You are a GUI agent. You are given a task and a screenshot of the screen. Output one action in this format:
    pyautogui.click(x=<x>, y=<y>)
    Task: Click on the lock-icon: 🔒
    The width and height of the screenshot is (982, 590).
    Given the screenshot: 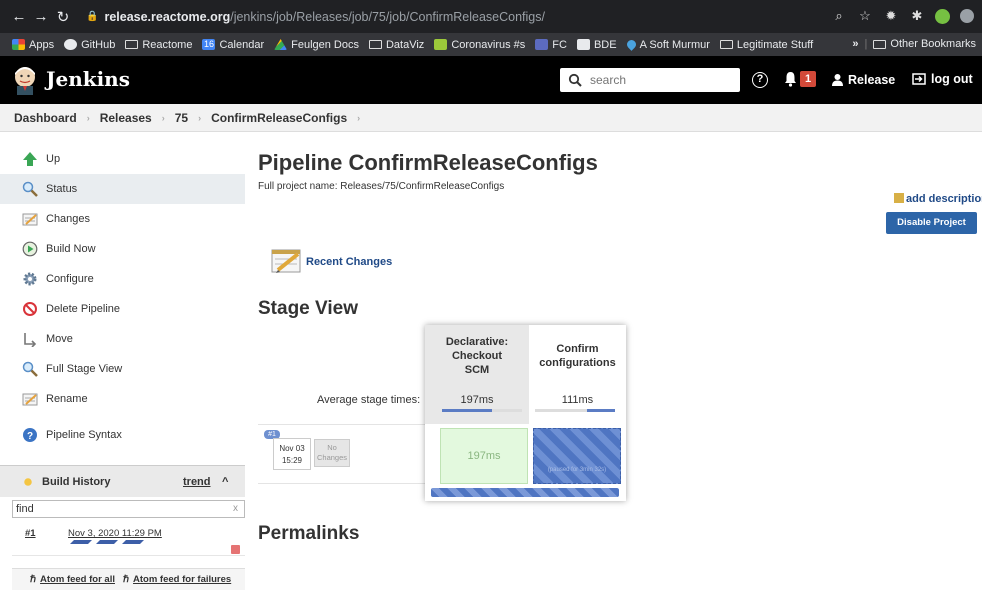 What is the action you would take?
    pyautogui.click(x=92, y=16)
    